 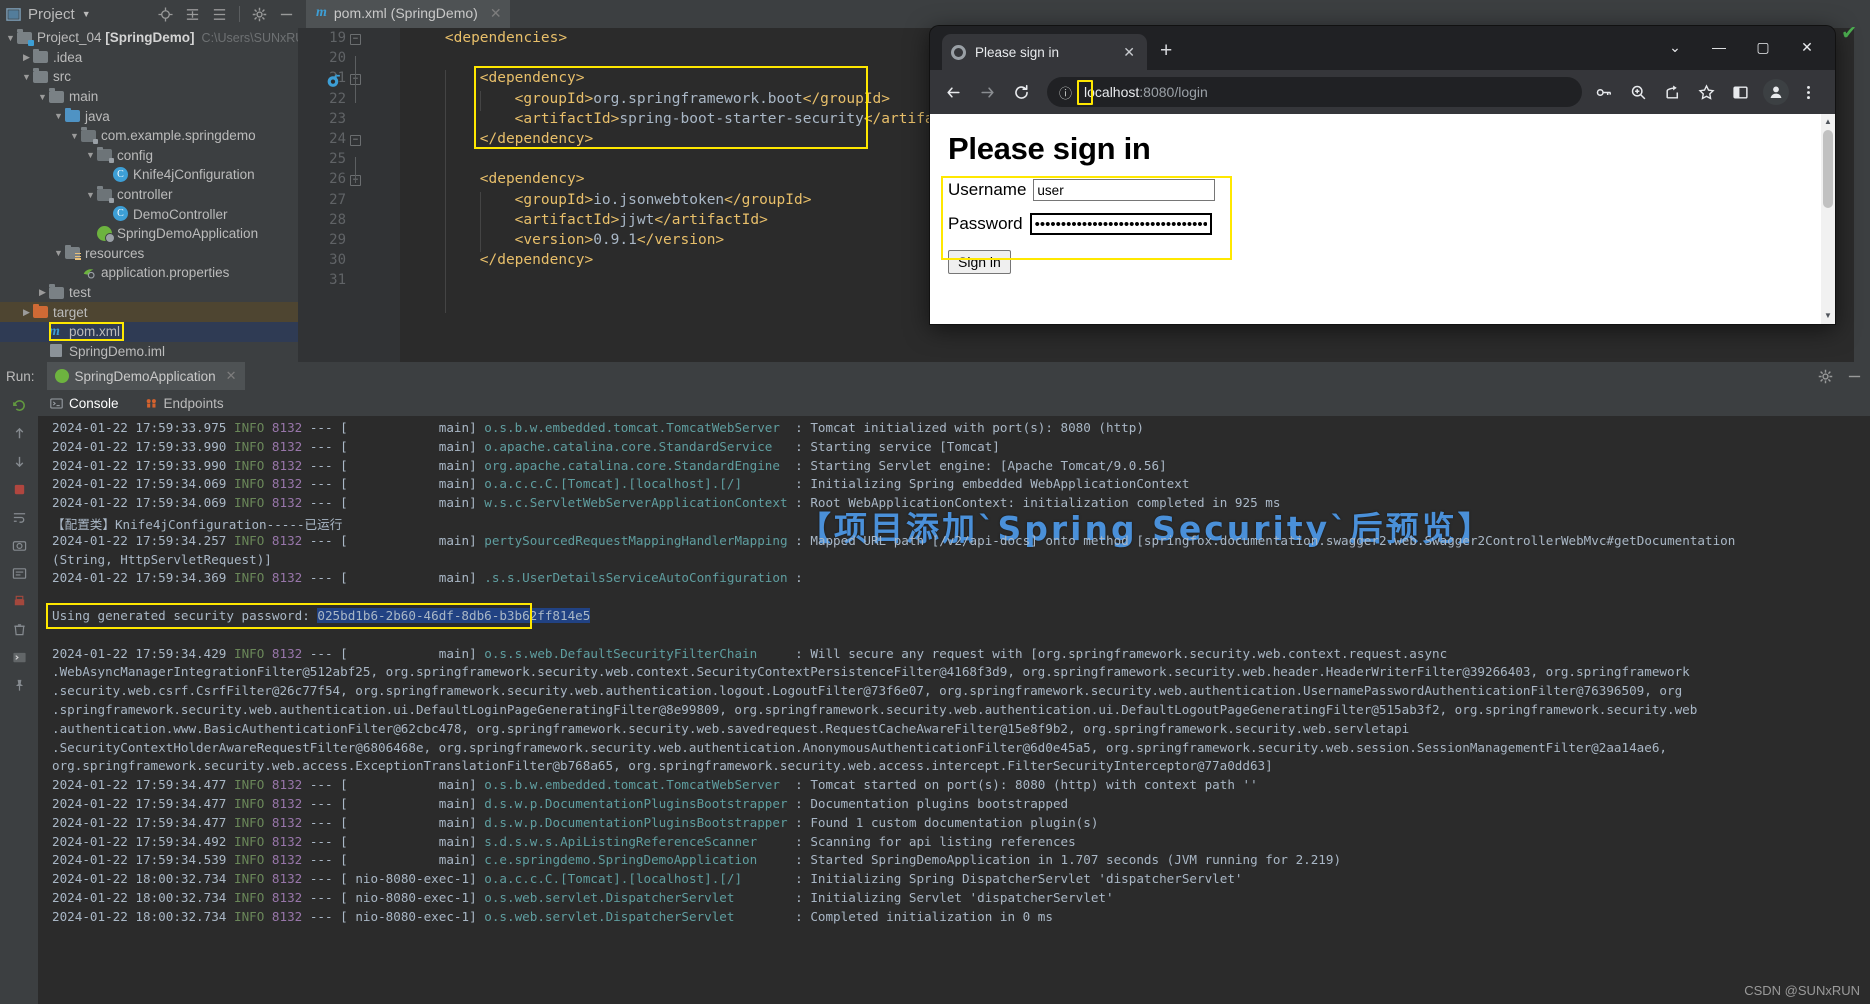 I want to click on tab-search-icon: ⌄, so click(x=1675, y=47).